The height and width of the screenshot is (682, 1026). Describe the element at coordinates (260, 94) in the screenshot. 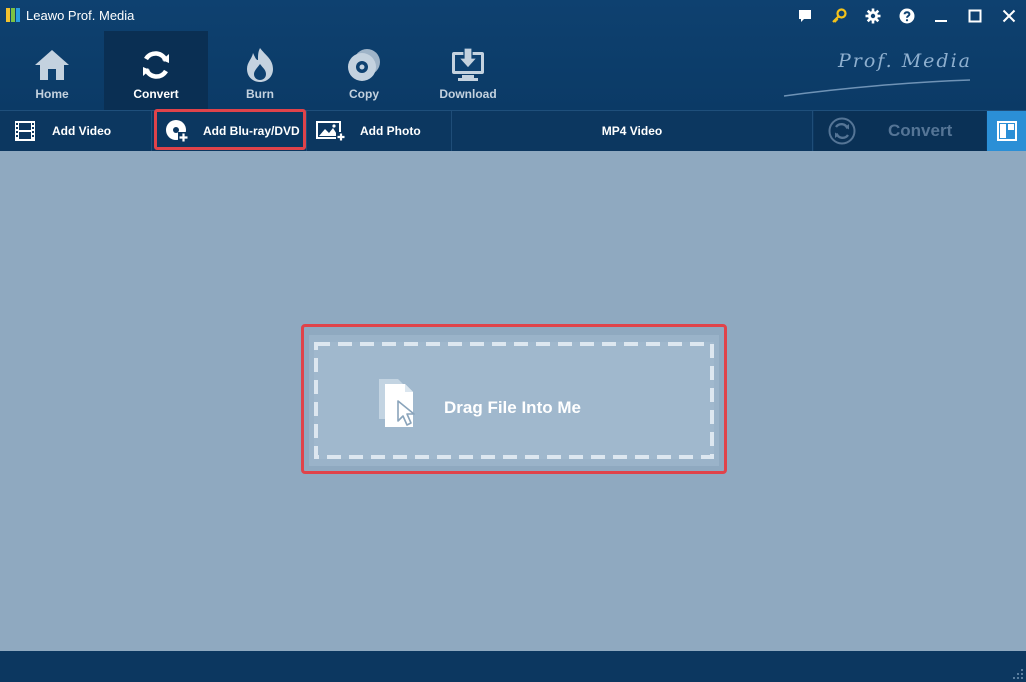

I see `nav-label: Burn` at that location.